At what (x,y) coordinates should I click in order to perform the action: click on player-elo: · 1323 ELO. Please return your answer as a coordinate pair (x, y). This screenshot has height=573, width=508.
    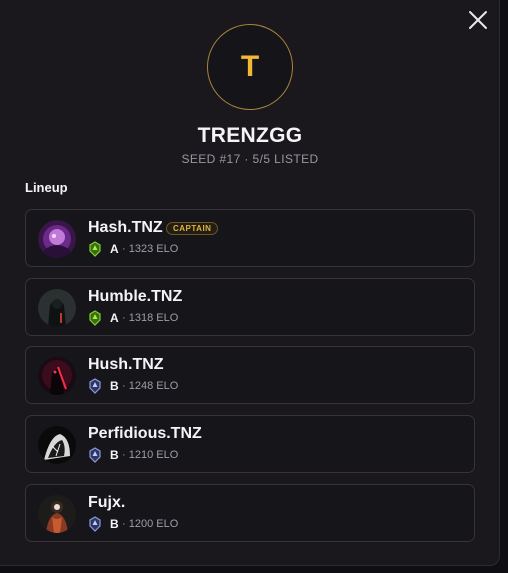
    Looking at the image, I should click on (150, 249).